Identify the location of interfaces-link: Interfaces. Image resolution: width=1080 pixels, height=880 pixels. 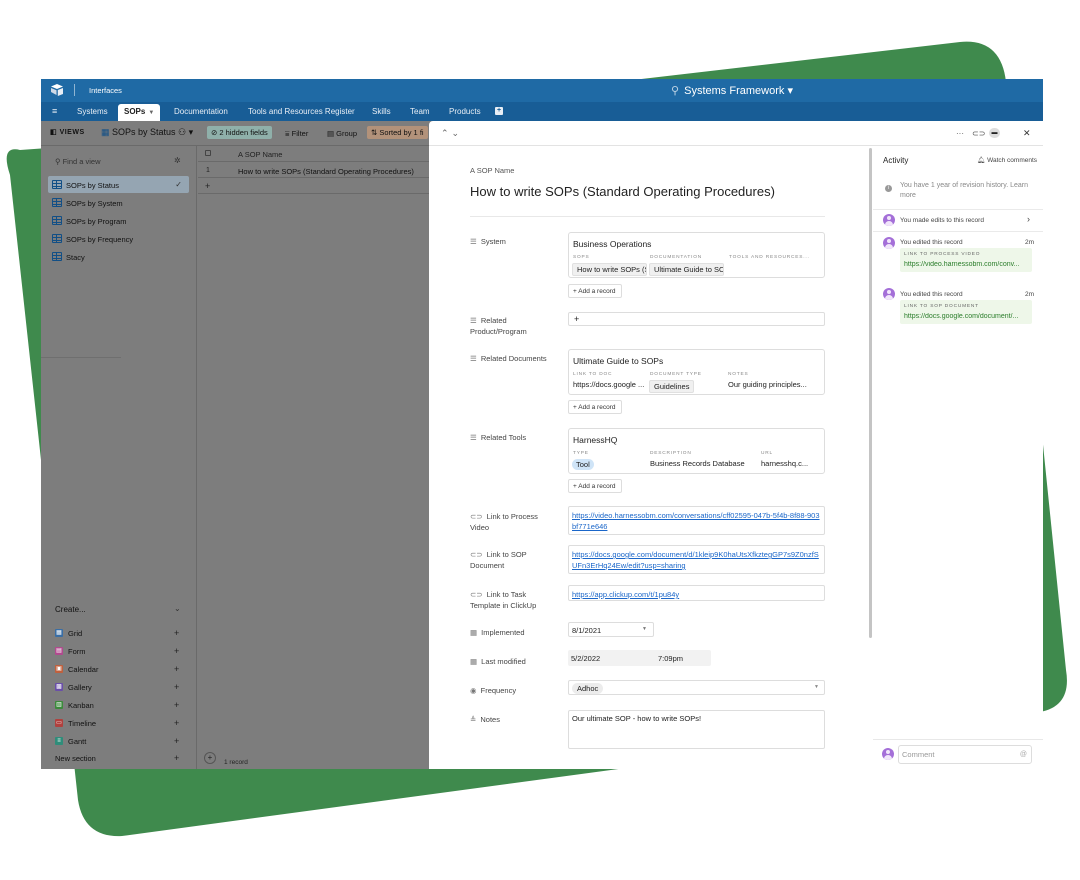
(105, 90).